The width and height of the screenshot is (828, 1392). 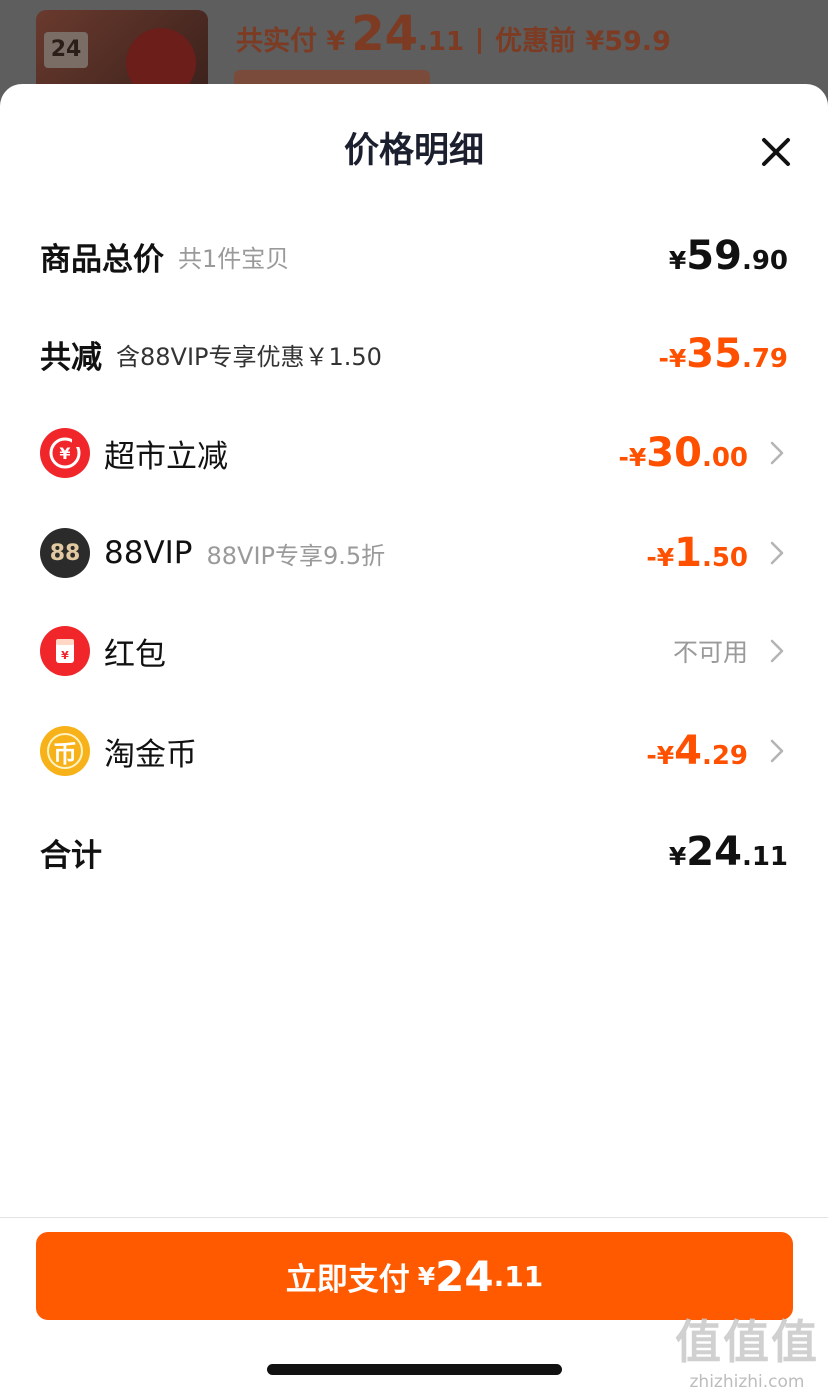 I want to click on product-thumbnail-badge: 24, so click(x=66, y=50).